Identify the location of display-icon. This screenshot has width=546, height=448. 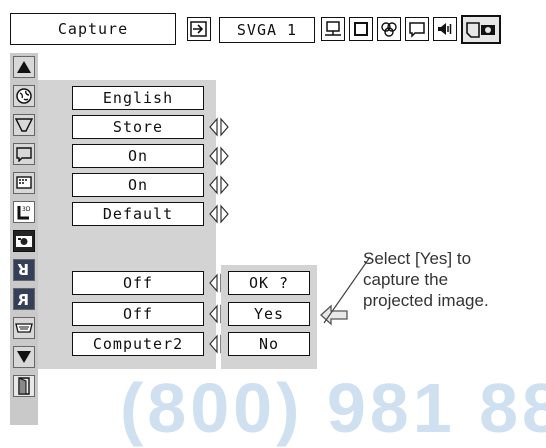
(24, 183).